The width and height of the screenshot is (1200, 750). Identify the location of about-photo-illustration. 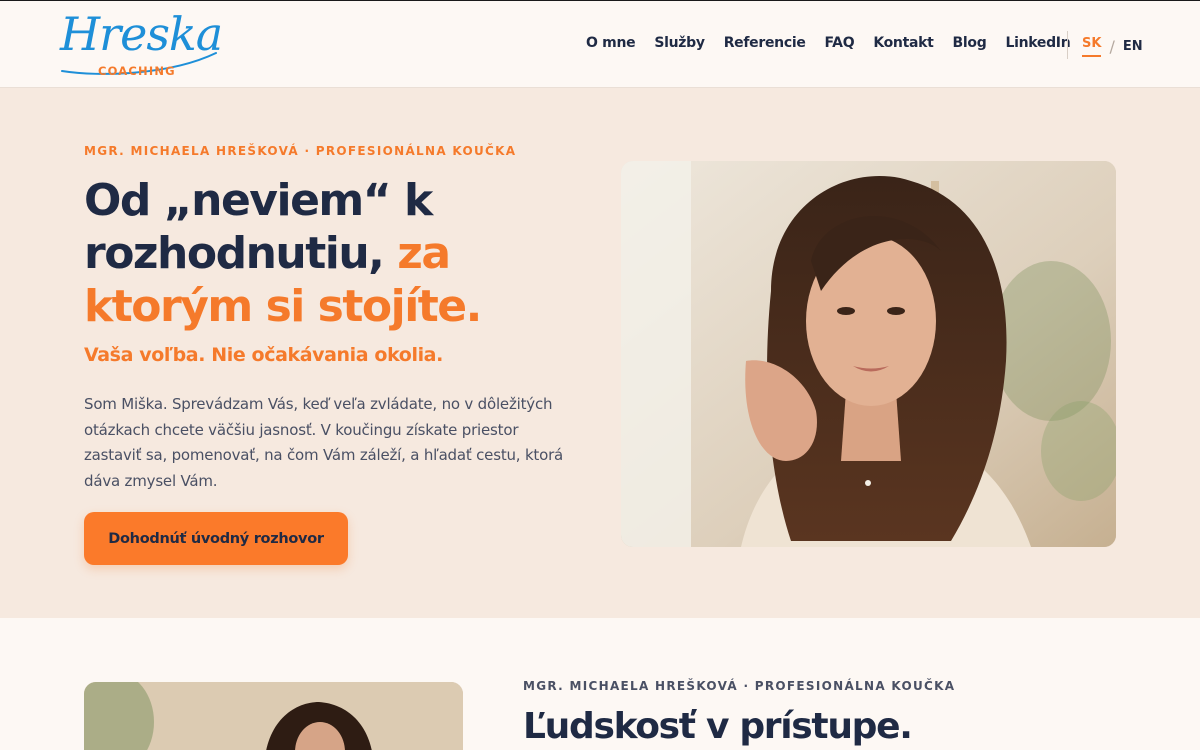
(273, 716).